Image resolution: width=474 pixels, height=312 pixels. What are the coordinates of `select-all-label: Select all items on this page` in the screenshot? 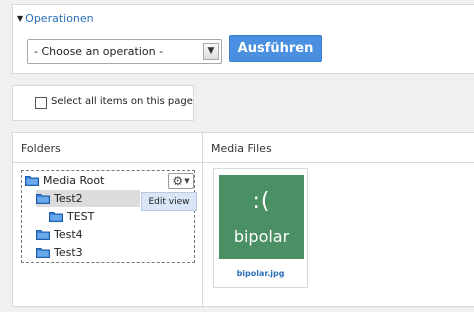 It's located at (122, 101).